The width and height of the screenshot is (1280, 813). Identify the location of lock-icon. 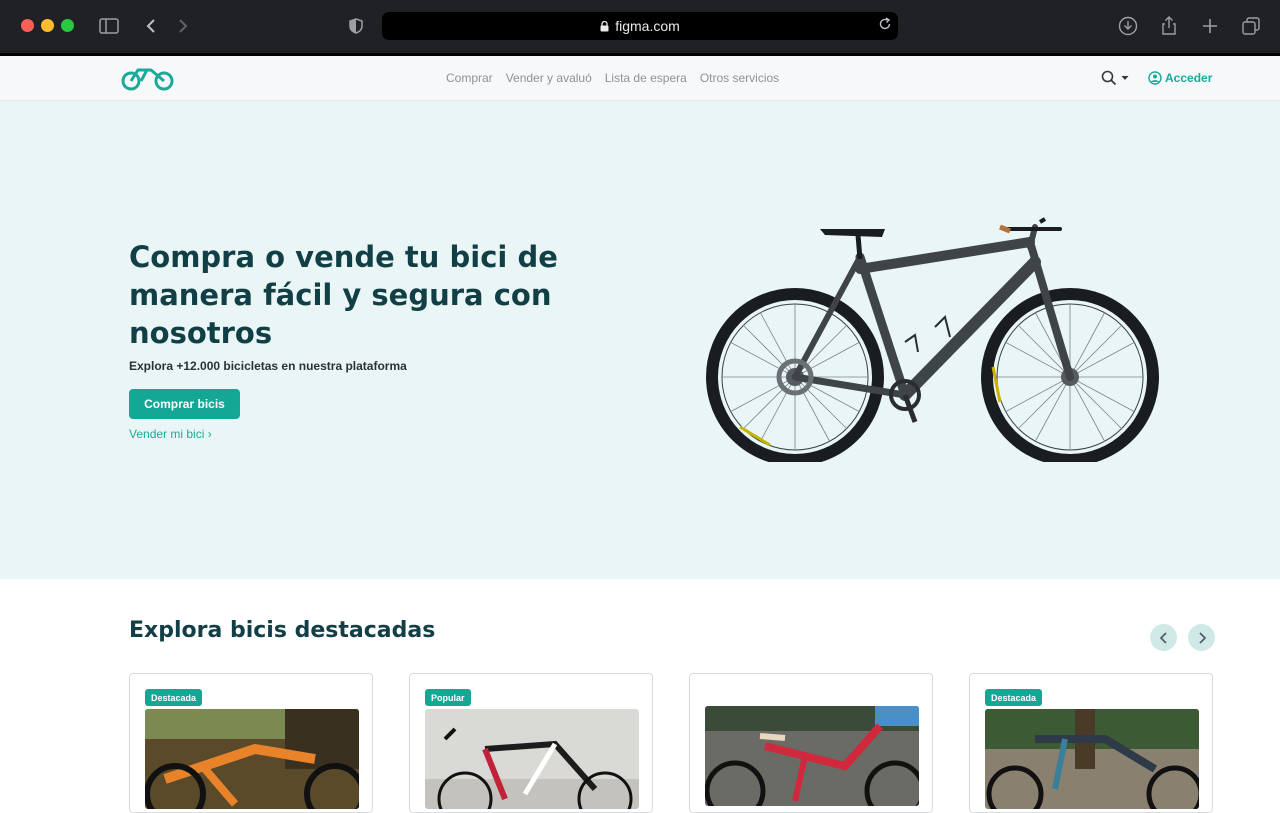
(604, 26).